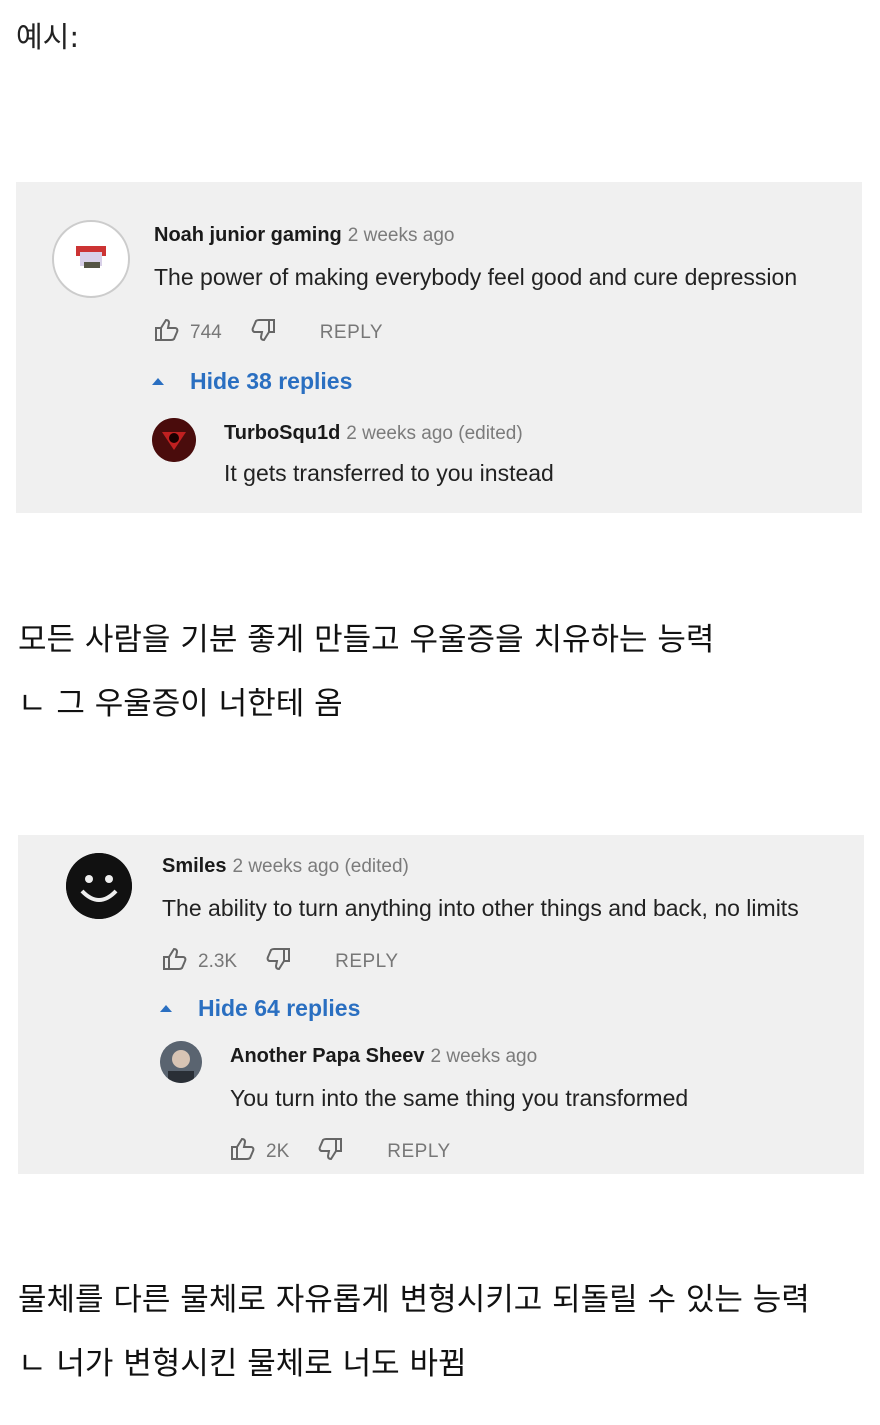 The height and width of the screenshot is (1425, 880). I want to click on caption-1-line-2: ㄴ 그 우울증이 너한테 옴, so click(180, 704).